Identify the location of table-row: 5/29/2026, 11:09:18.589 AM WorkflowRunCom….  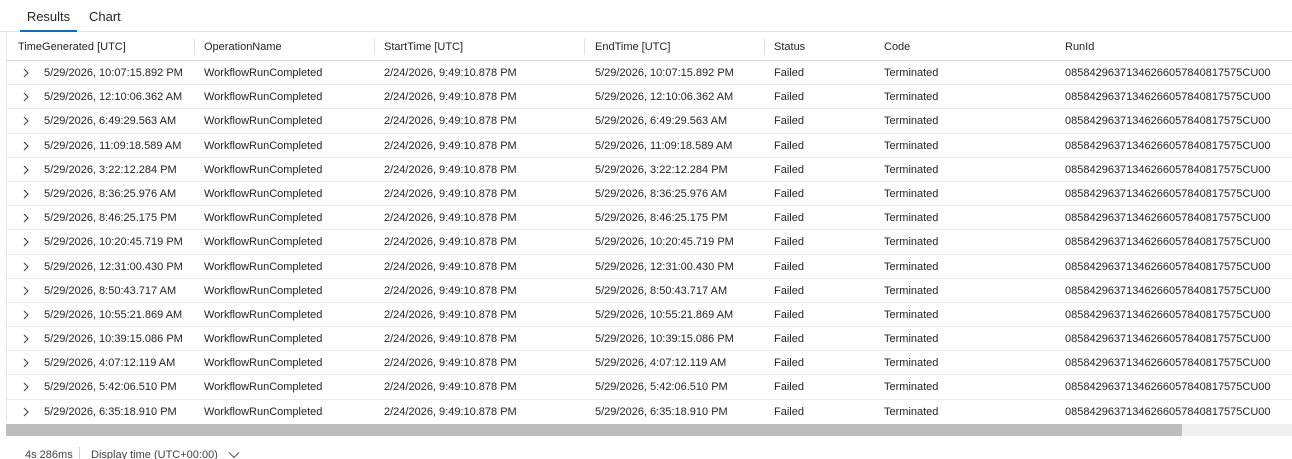
(649, 146).